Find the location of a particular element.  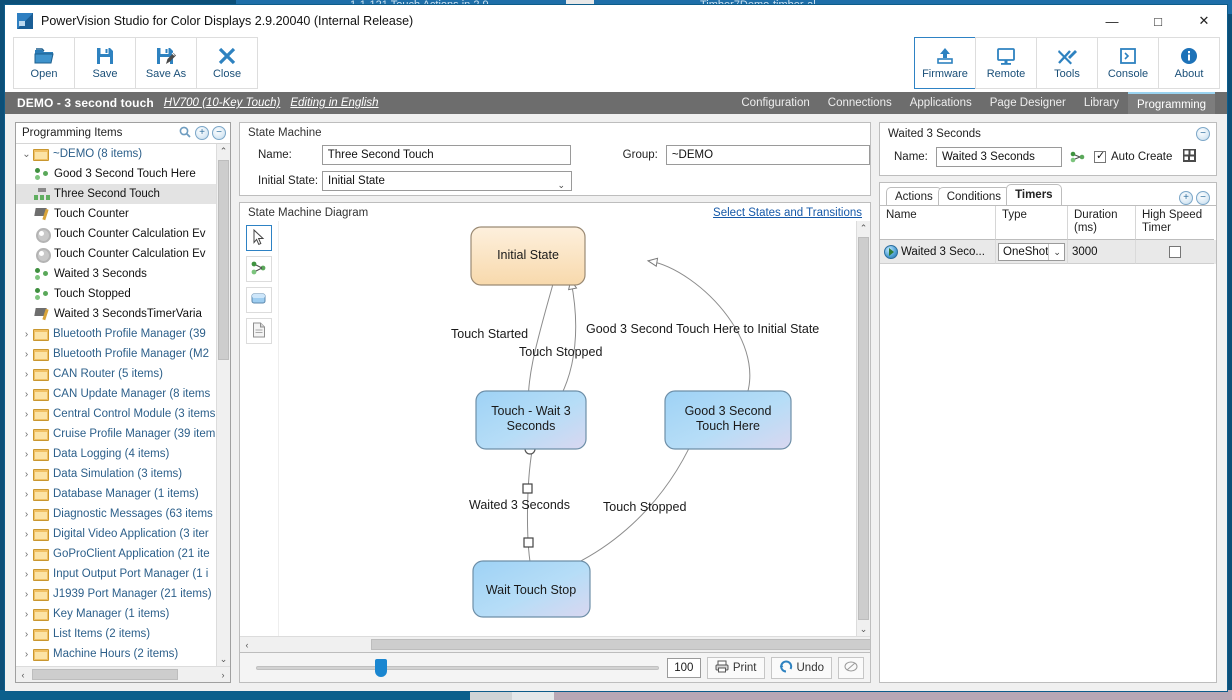

pointer-tool is located at coordinates (259, 238).